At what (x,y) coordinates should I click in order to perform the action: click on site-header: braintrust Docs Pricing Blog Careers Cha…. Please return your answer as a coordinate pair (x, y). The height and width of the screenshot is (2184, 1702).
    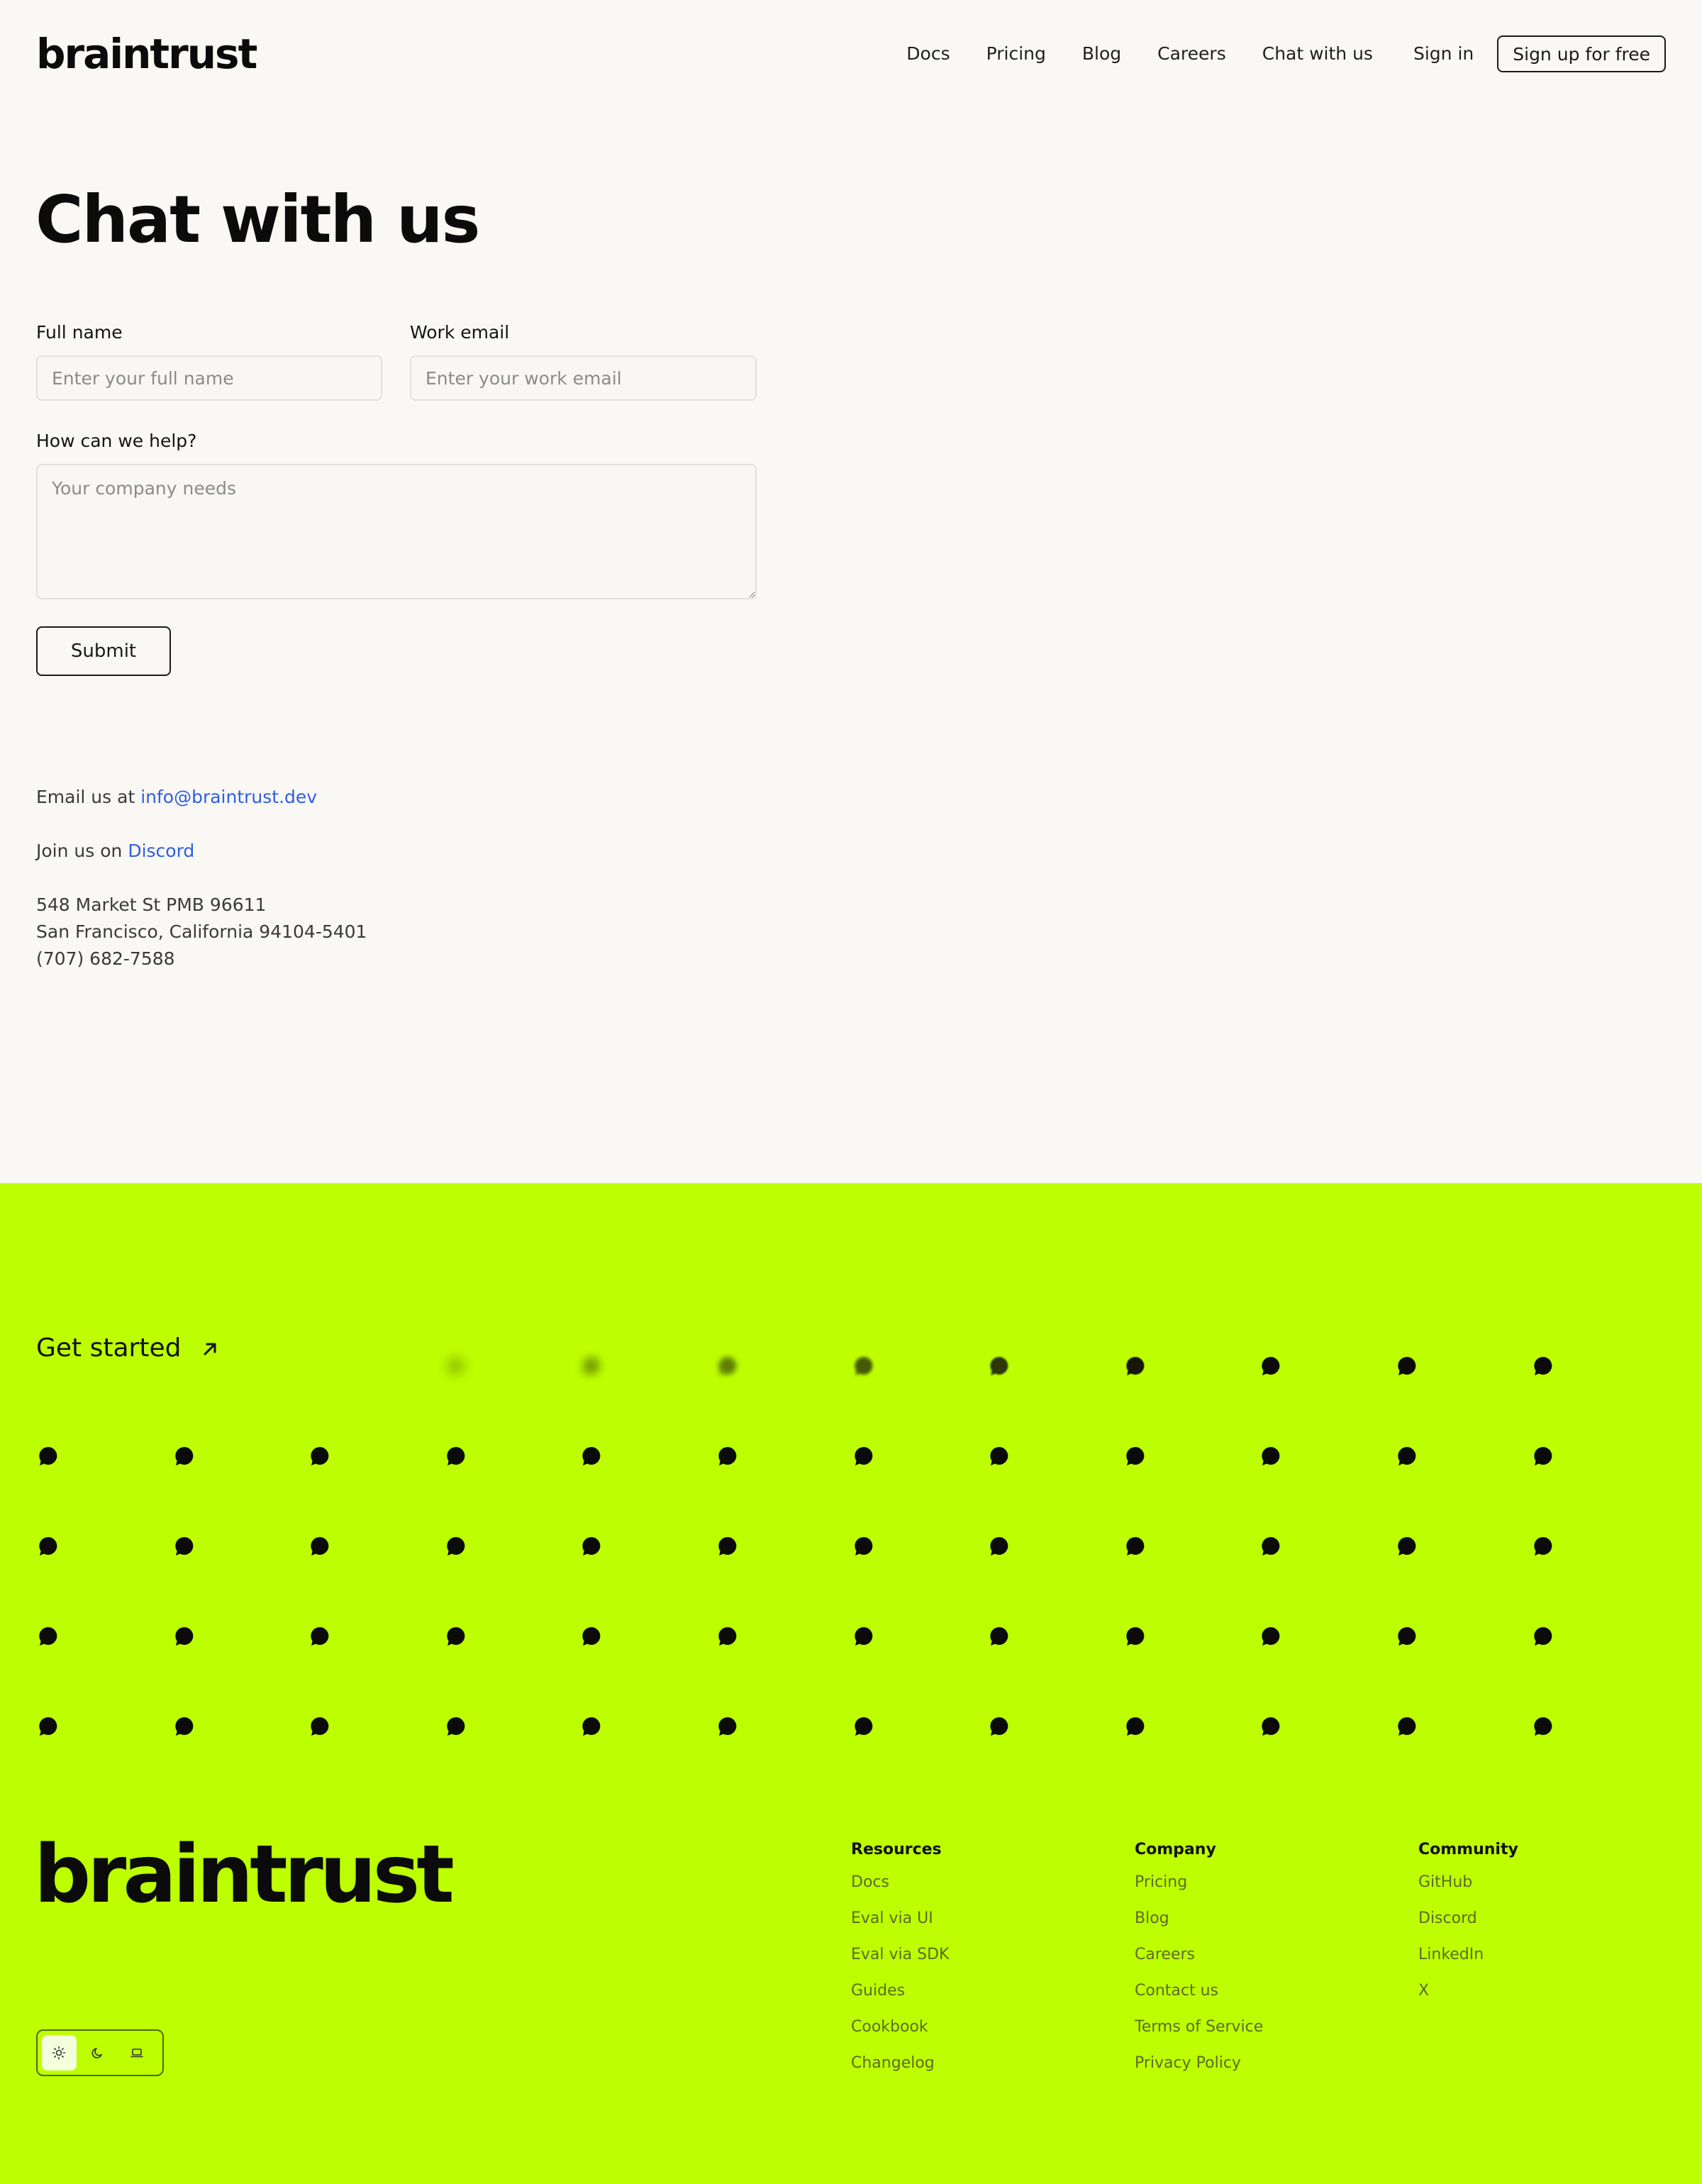
    Looking at the image, I should click on (851, 54).